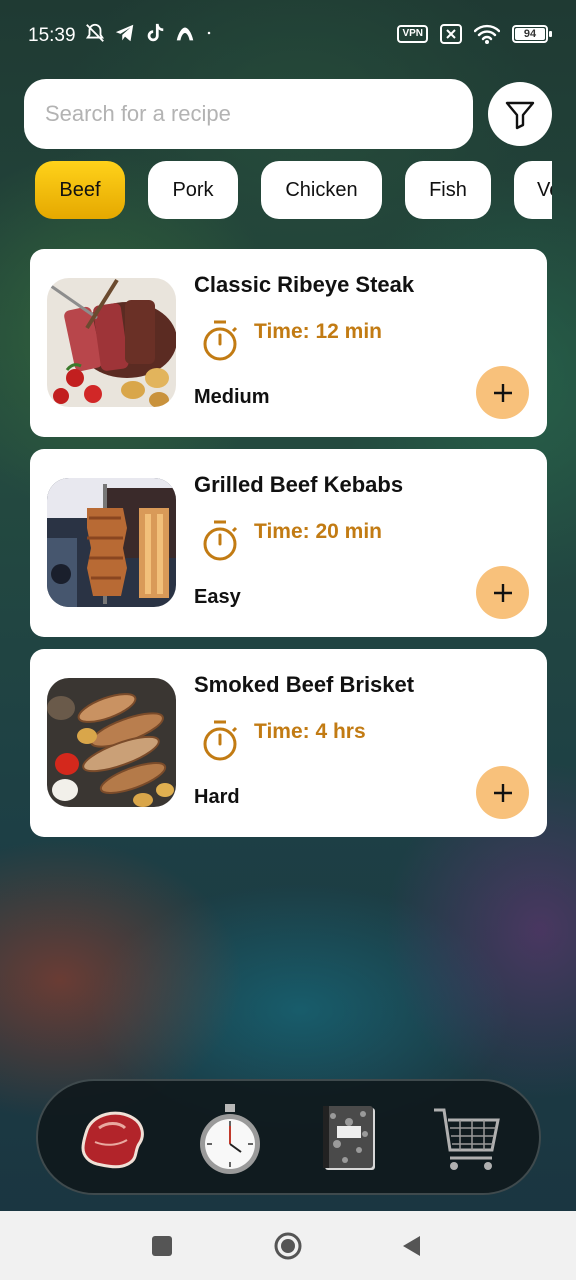  Describe the element at coordinates (412, 1246) in the screenshot. I see `back-icon` at that location.